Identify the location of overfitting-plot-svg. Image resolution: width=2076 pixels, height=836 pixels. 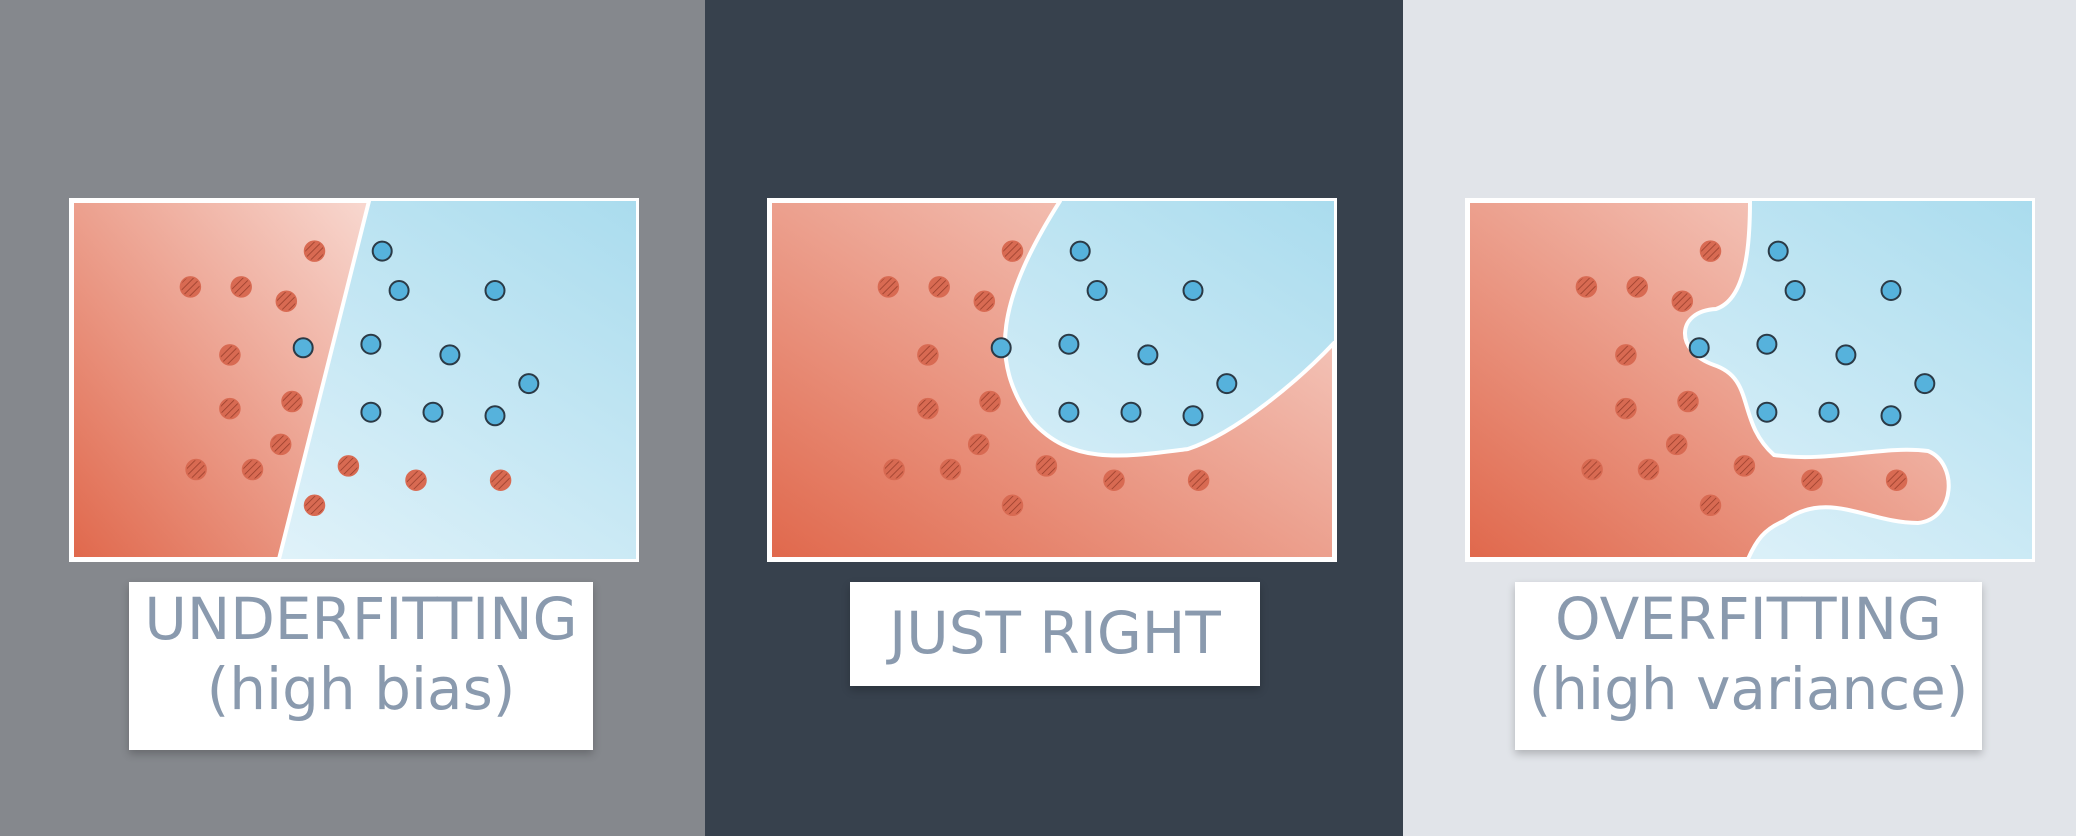
(1750, 380).